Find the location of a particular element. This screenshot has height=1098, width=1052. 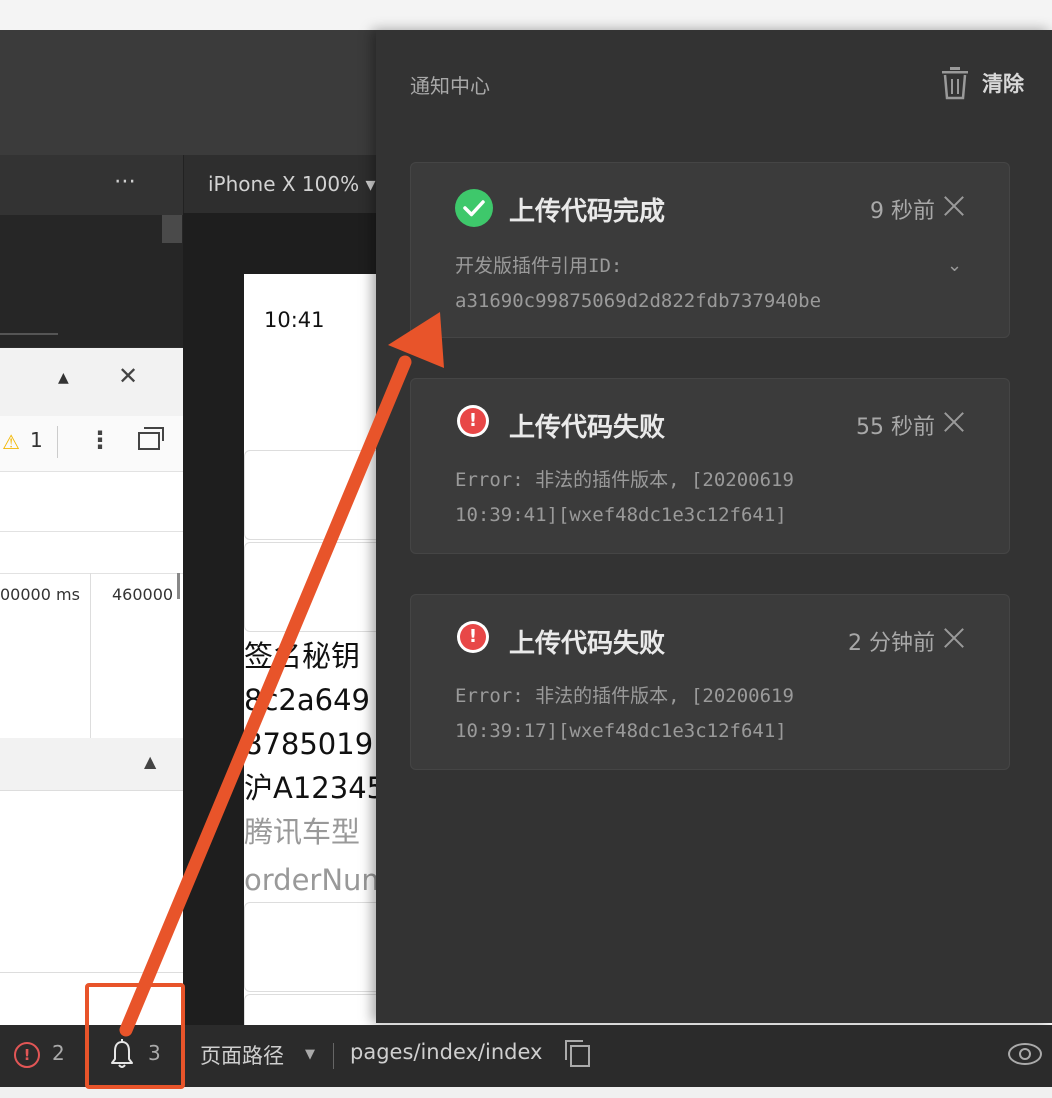

notification-time: 2 分钟前 is located at coordinates (891, 643).